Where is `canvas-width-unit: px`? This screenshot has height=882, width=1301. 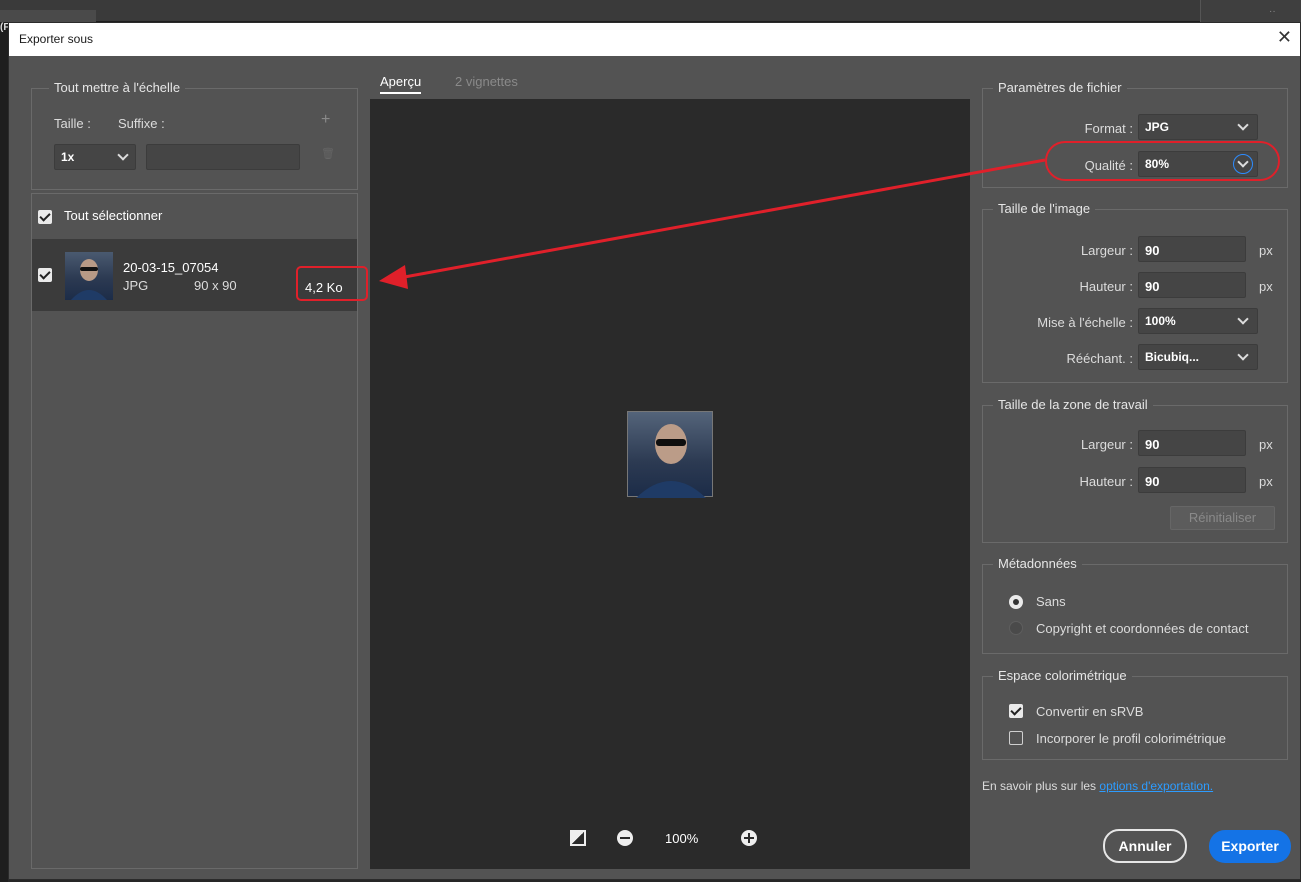 canvas-width-unit: px is located at coordinates (1266, 444).